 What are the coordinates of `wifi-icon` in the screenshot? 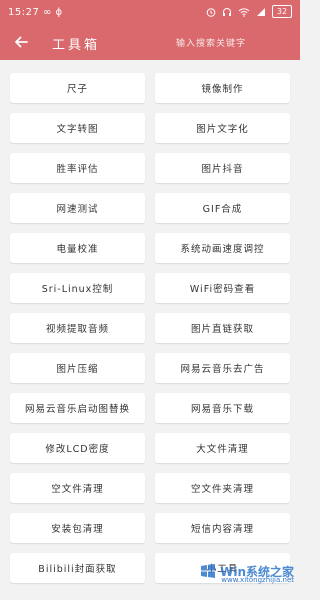 It's located at (244, 12).